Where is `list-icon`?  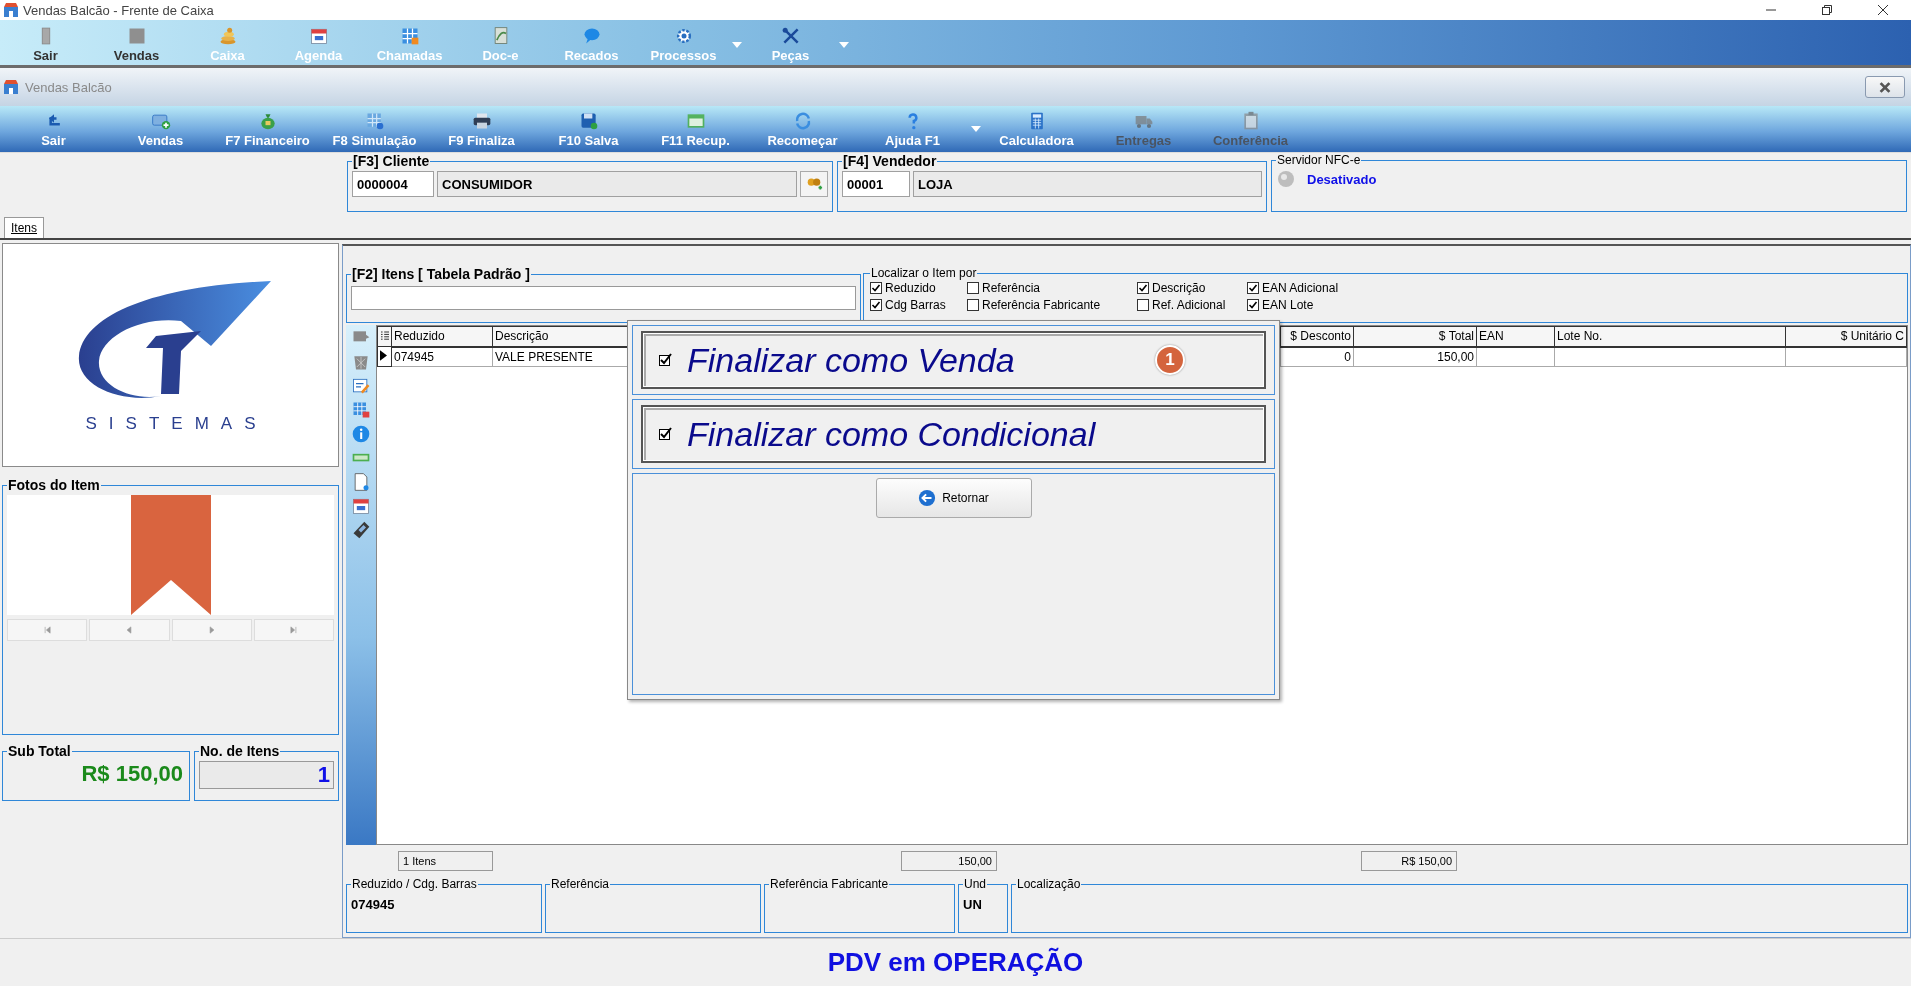 list-icon is located at coordinates (384, 335).